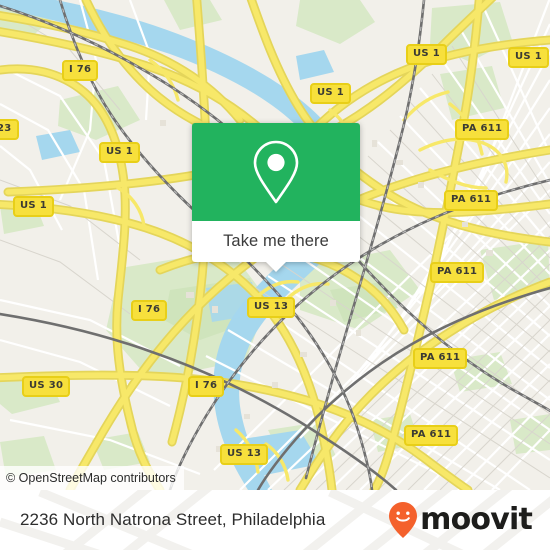  Describe the element at coordinates (276, 267) in the screenshot. I see `popup-tail-triangle` at that location.